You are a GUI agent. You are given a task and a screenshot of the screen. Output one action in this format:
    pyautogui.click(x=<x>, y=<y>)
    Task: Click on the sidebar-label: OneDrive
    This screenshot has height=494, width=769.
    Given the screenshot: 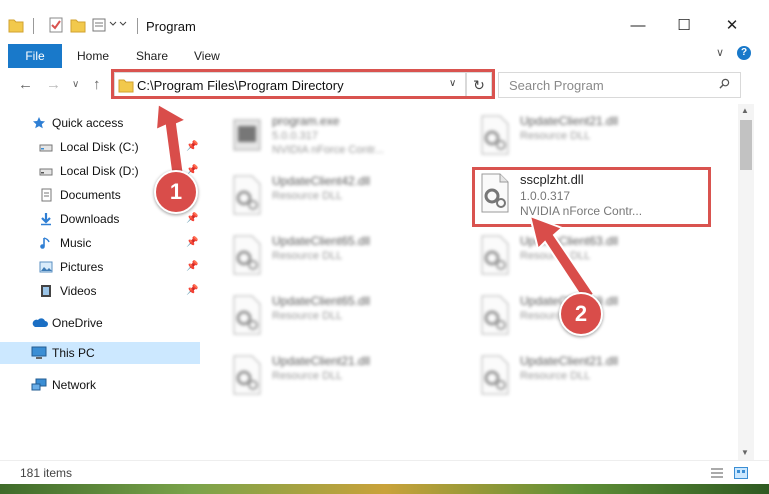 What is the action you would take?
    pyautogui.click(x=77, y=323)
    